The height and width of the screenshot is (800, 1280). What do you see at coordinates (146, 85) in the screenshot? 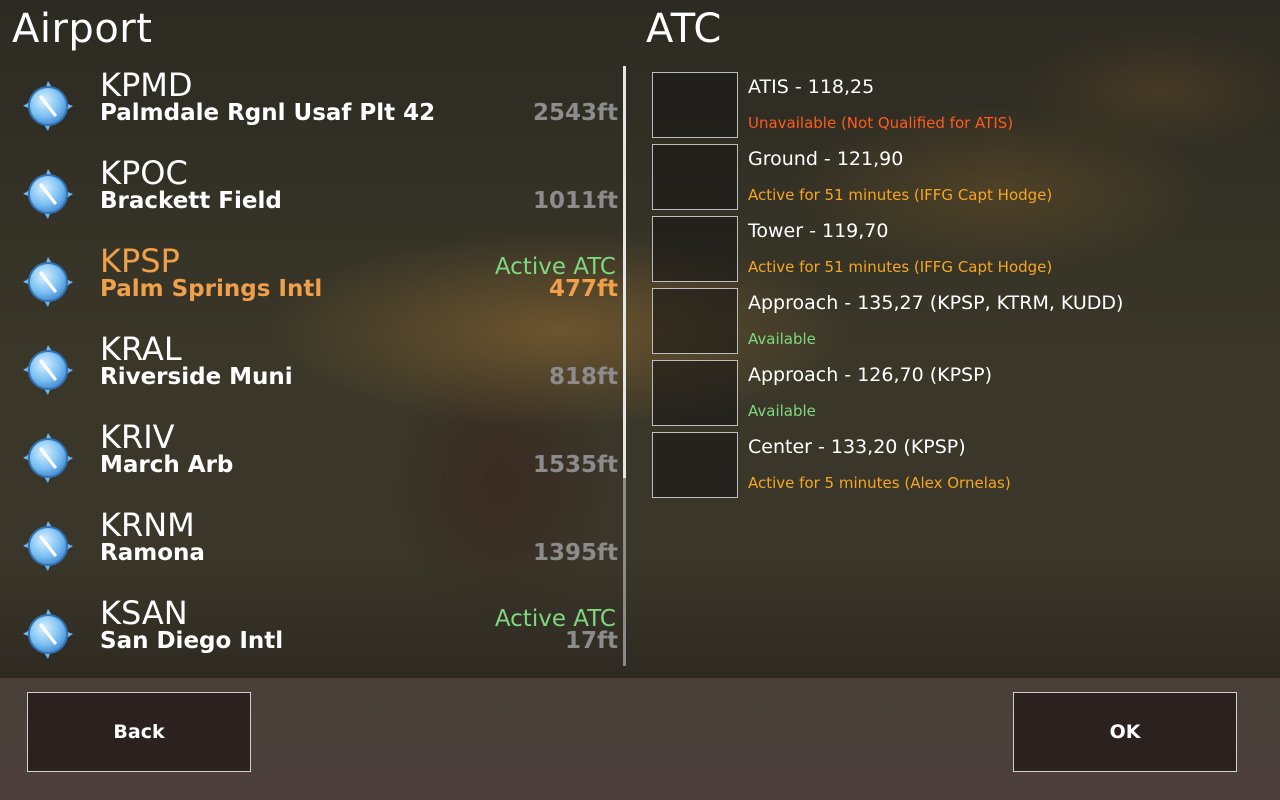
I see `airport-icao: KPMD` at bounding box center [146, 85].